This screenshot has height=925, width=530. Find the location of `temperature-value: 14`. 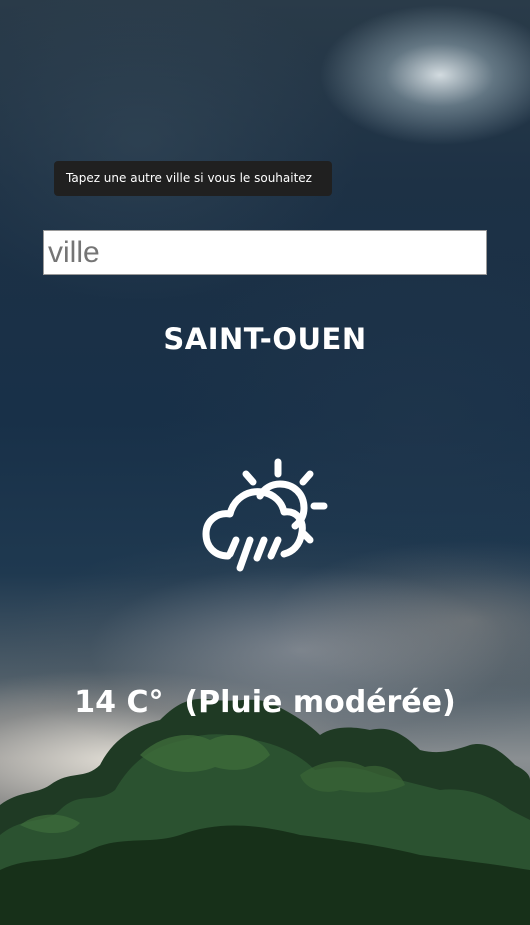

temperature-value: 14 is located at coordinates (95, 702).